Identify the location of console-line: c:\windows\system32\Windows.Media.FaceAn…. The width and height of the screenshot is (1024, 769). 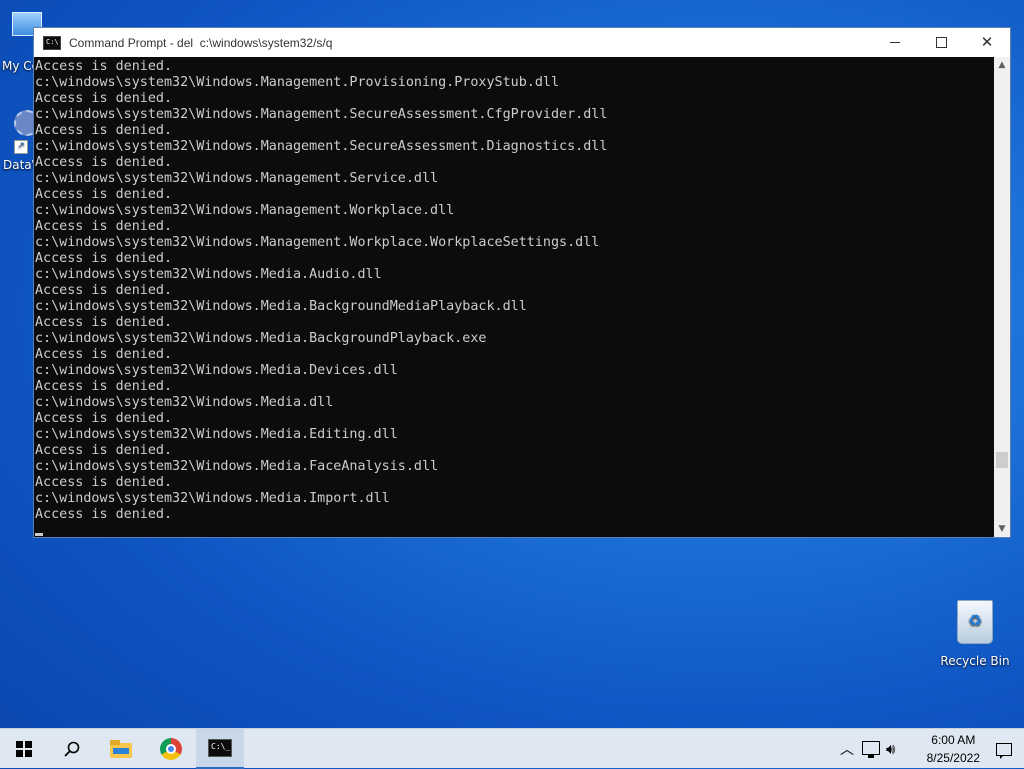
(237, 466).